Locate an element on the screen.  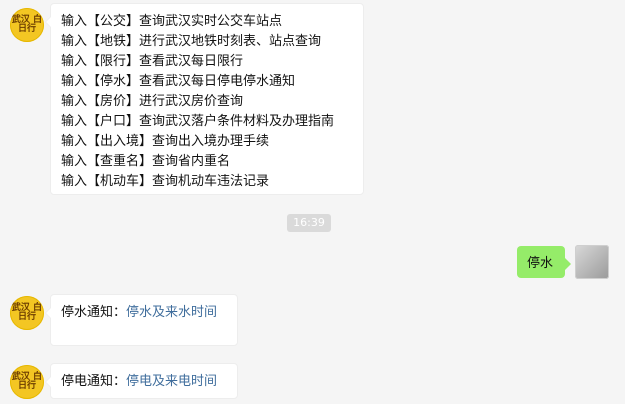
water-time-link: 停水及来水时间 is located at coordinates (171, 312).